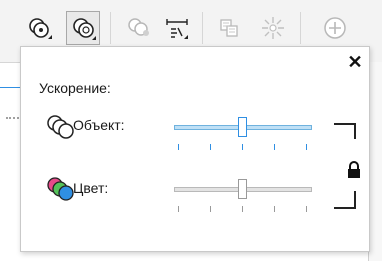  I want to click on object-slider-thumb, so click(242, 127).